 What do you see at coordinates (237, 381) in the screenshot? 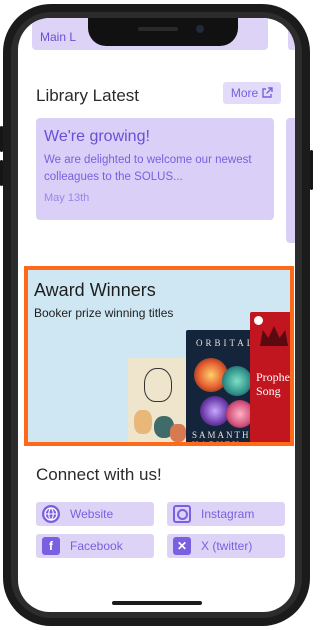
I see `cover-orb` at bounding box center [237, 381].